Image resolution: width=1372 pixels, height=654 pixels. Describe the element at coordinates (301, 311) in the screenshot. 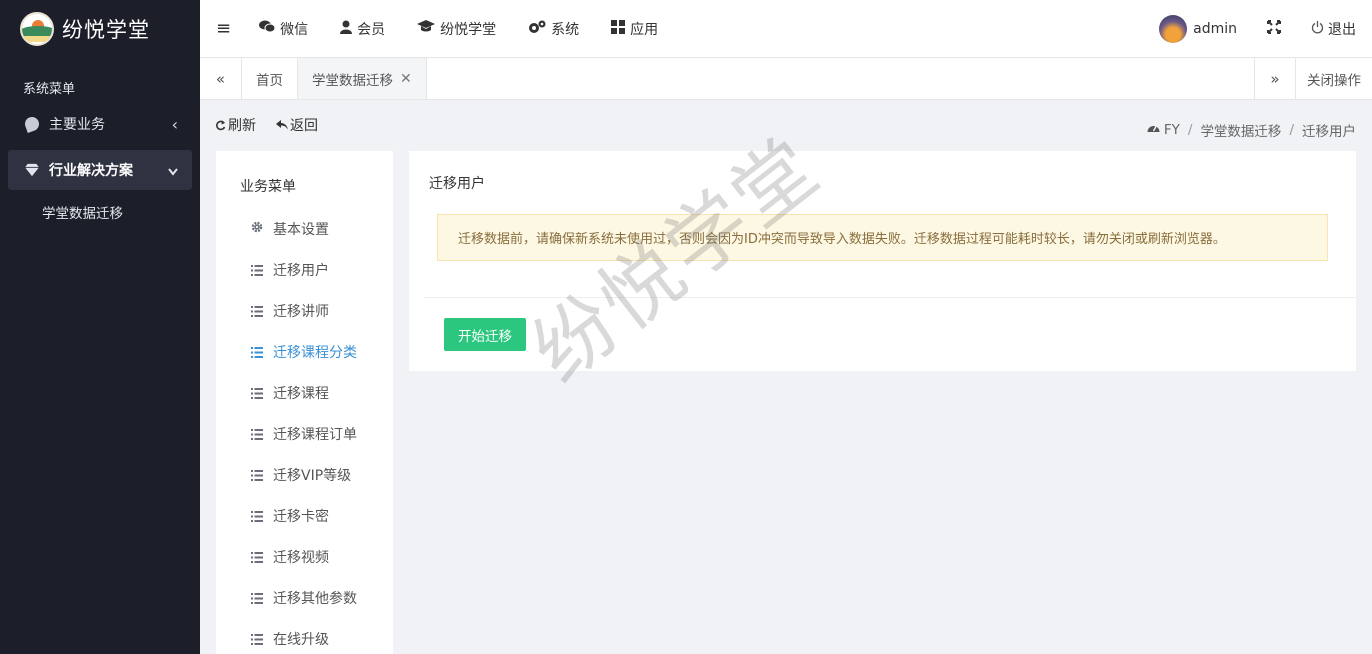

I see `biz-item-label: 迁移讲师` at that location.